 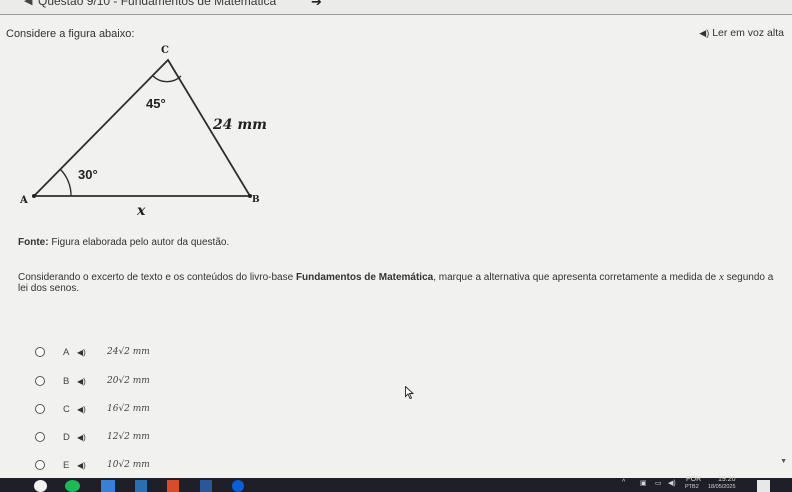 What do you see at coordinates (40, 409) in the screenshot?
I see `option-c-radio` at bounding box center [40, 409].